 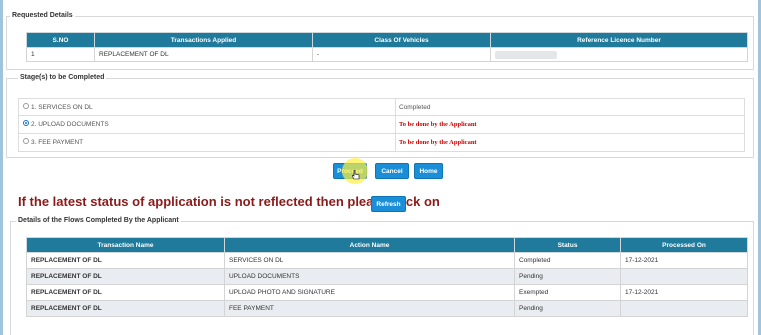 What do you see at coordinates (388, 204) in the screenshot?
I see `refresh-button: Refresh` at bounding box center [388, 204].